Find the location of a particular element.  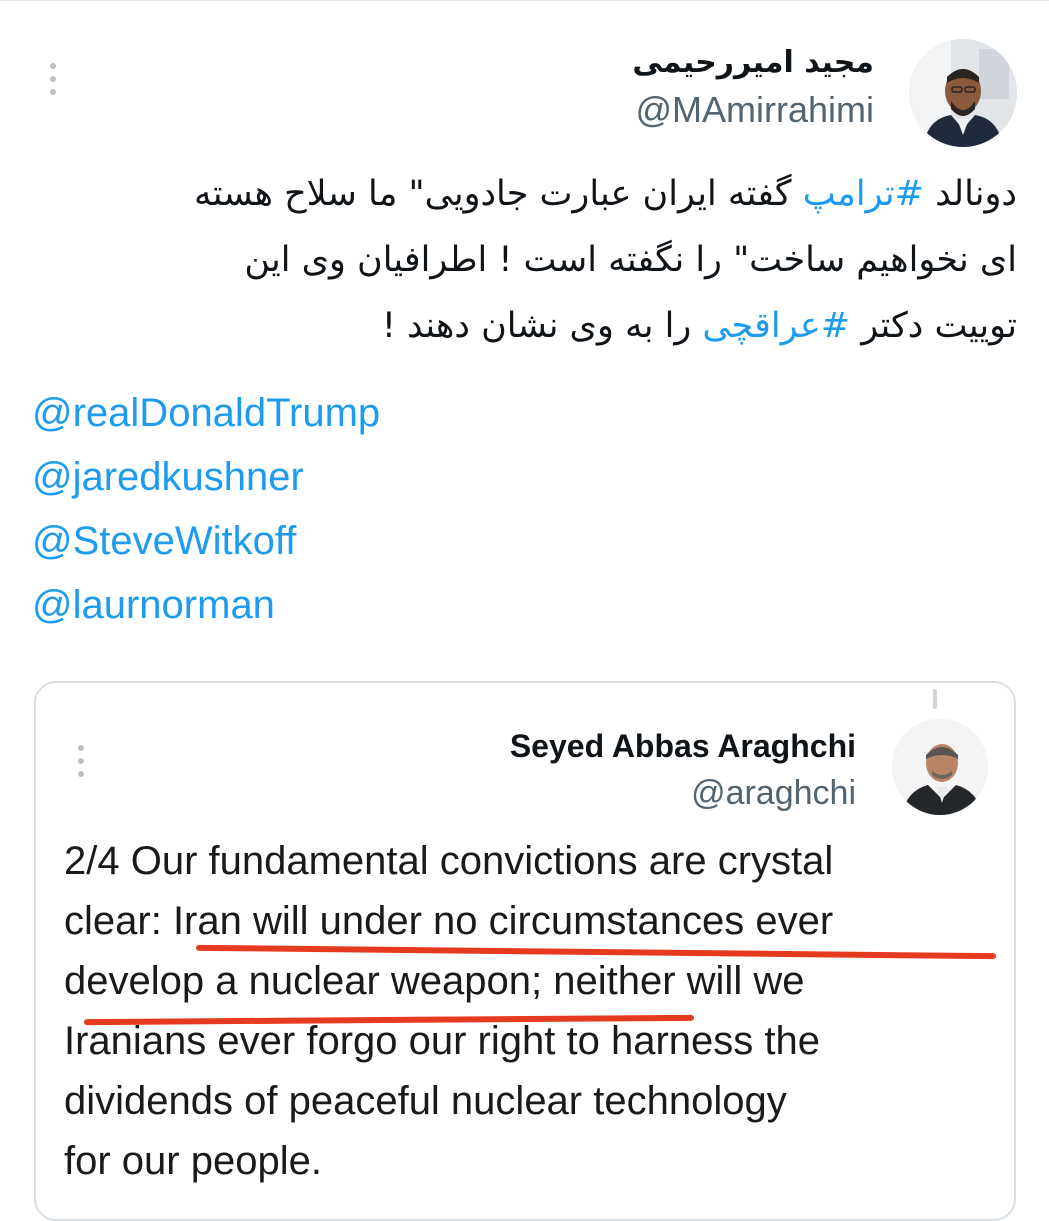

highlighted-text: Iran will under no circumstances ever is located at coordinates (503, 921).